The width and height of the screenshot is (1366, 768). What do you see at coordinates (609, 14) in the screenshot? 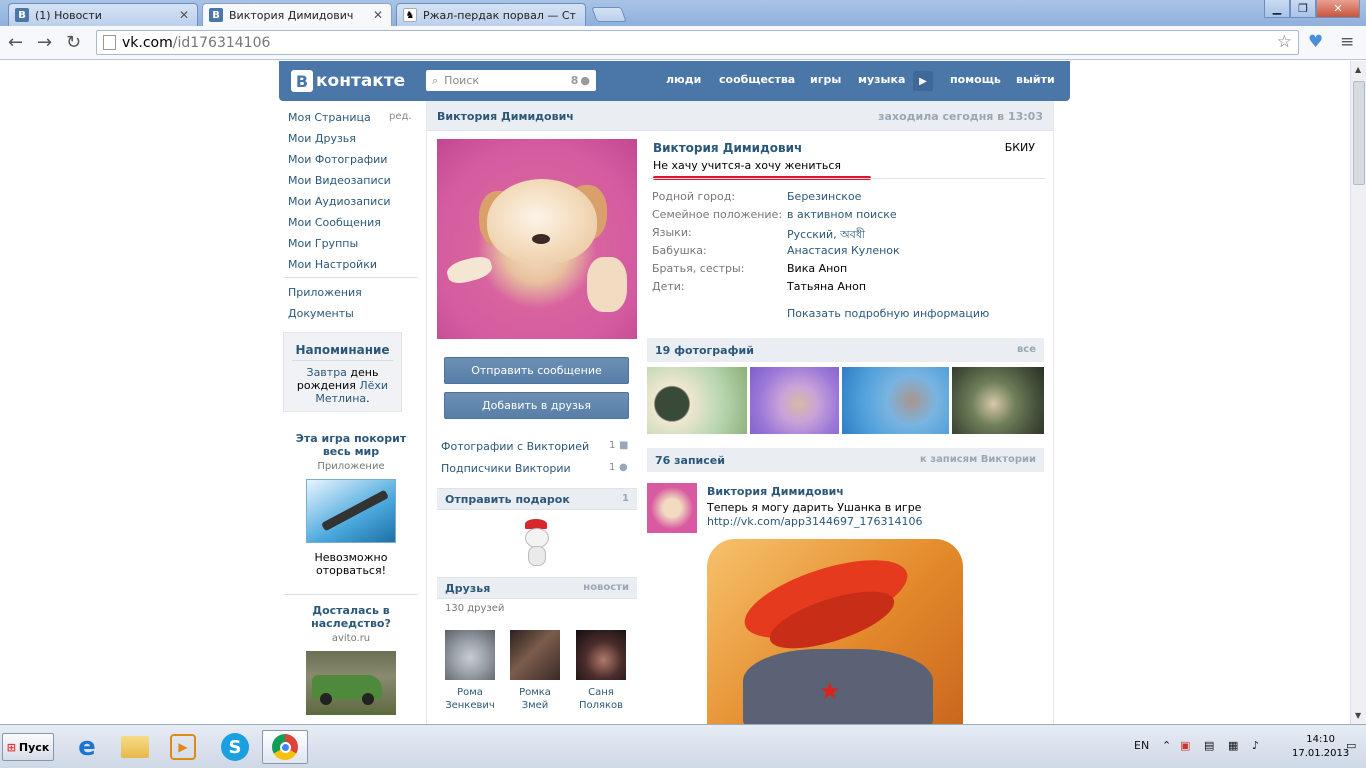
I see `new-tab-button` at bounding box center [609, 14].